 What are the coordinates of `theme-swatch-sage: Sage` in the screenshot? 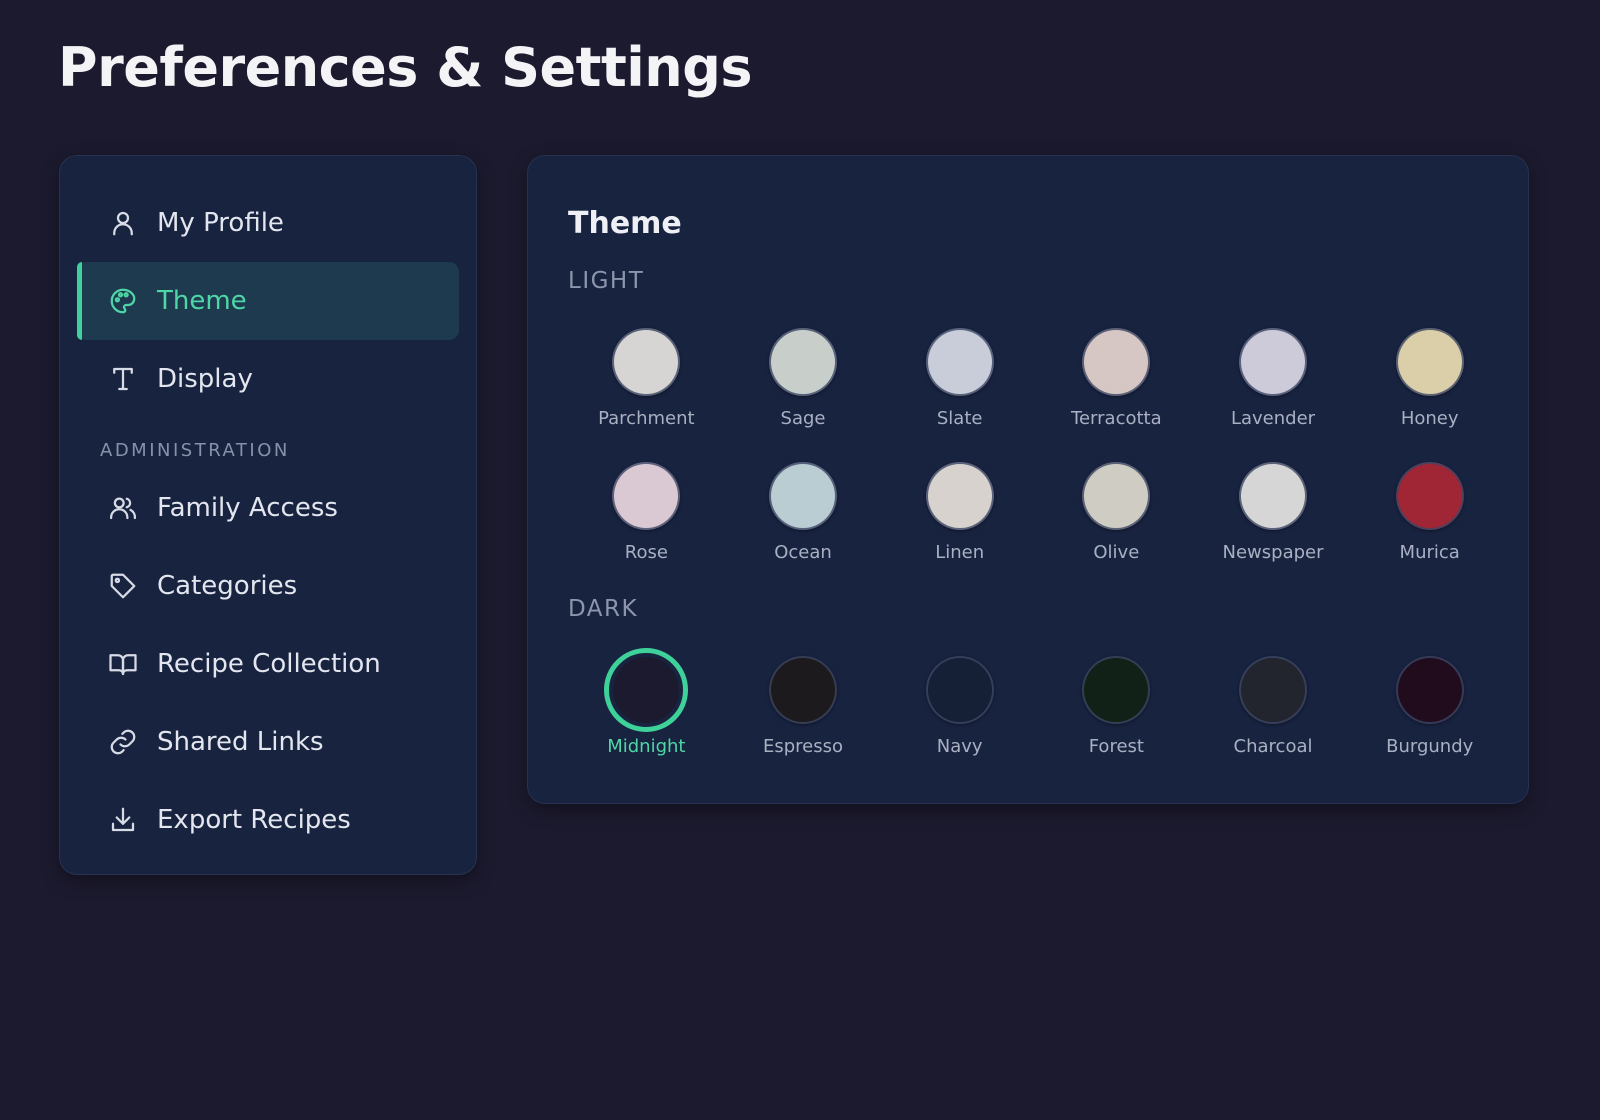 It's located at (803, 378).